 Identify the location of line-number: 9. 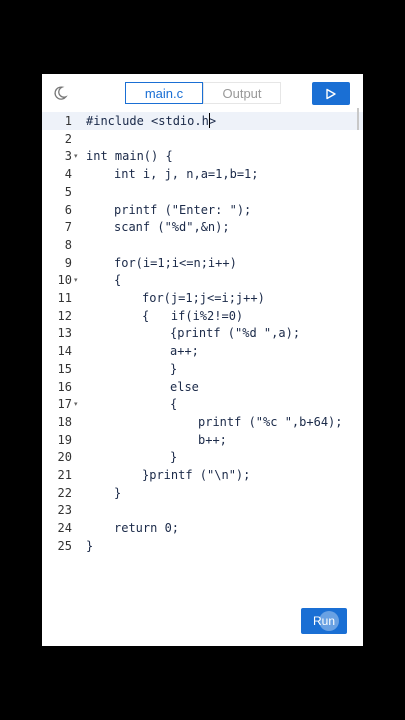
(68, 262).